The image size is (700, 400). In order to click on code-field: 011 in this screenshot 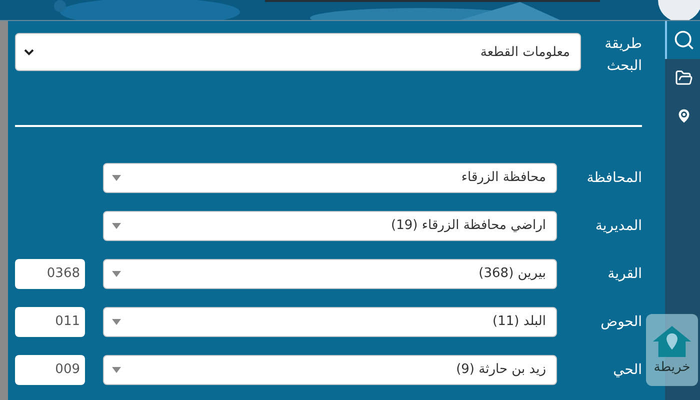, I will do `click(50, 321)`.